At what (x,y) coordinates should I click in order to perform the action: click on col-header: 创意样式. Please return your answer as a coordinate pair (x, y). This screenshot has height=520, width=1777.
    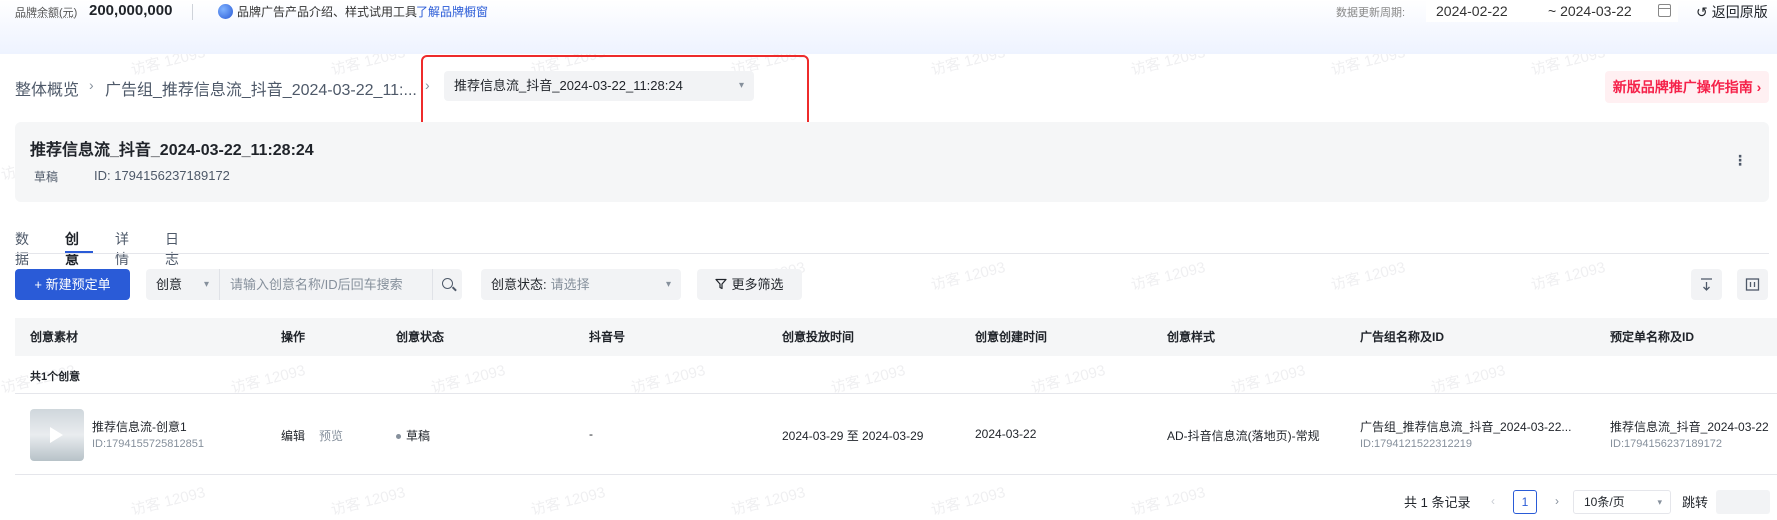
    Looking at the image, I should click on (1191, 337).